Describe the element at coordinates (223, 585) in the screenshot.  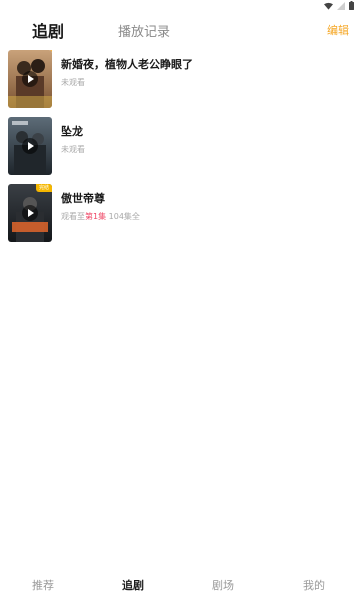
I see `nav-theater: 剧场` at that location.